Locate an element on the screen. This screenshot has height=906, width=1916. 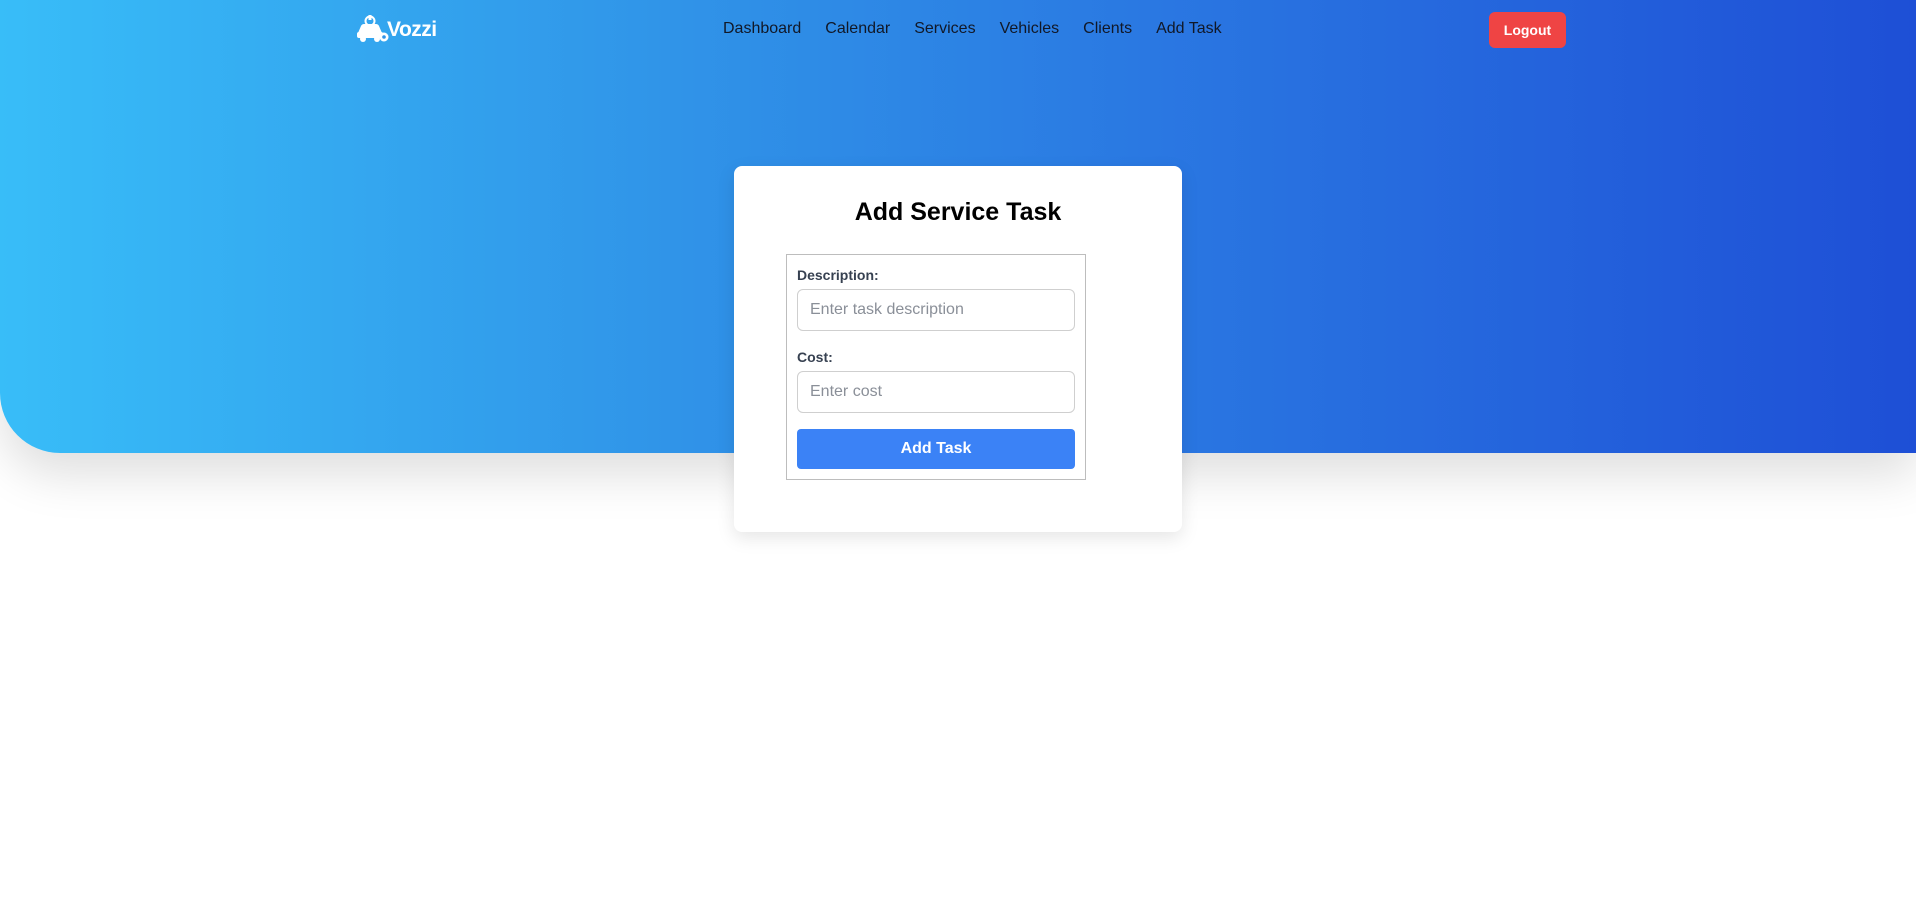
car-wrench-icon is located at coordinates (373, 28).